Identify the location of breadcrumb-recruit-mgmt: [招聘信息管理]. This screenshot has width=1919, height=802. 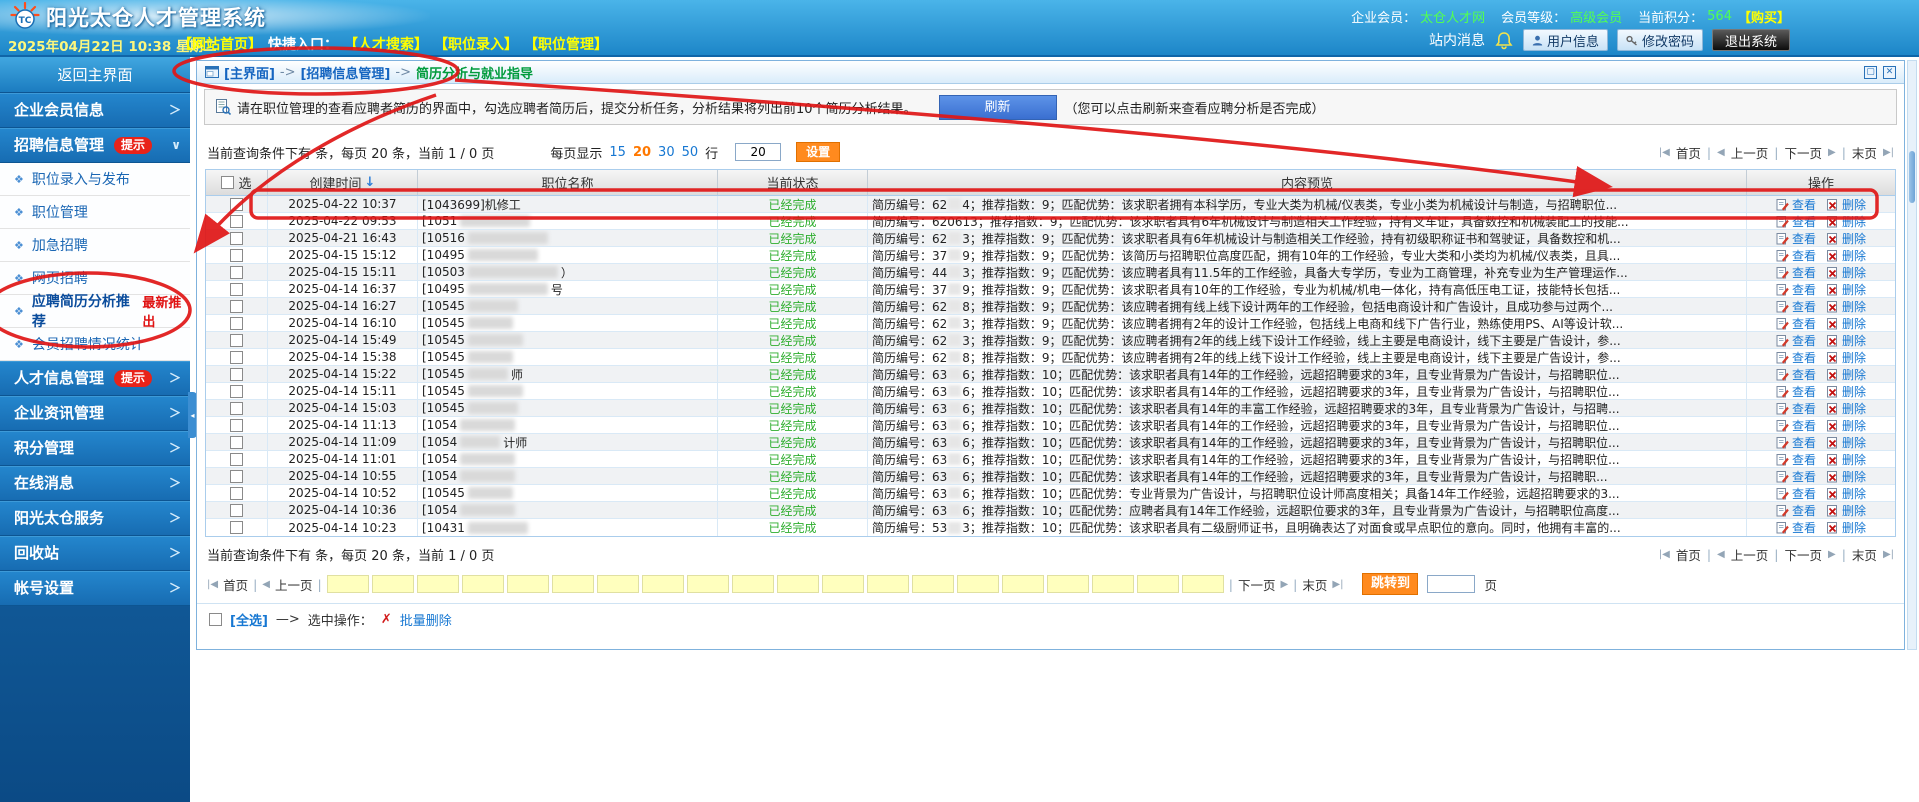
(345, 72).